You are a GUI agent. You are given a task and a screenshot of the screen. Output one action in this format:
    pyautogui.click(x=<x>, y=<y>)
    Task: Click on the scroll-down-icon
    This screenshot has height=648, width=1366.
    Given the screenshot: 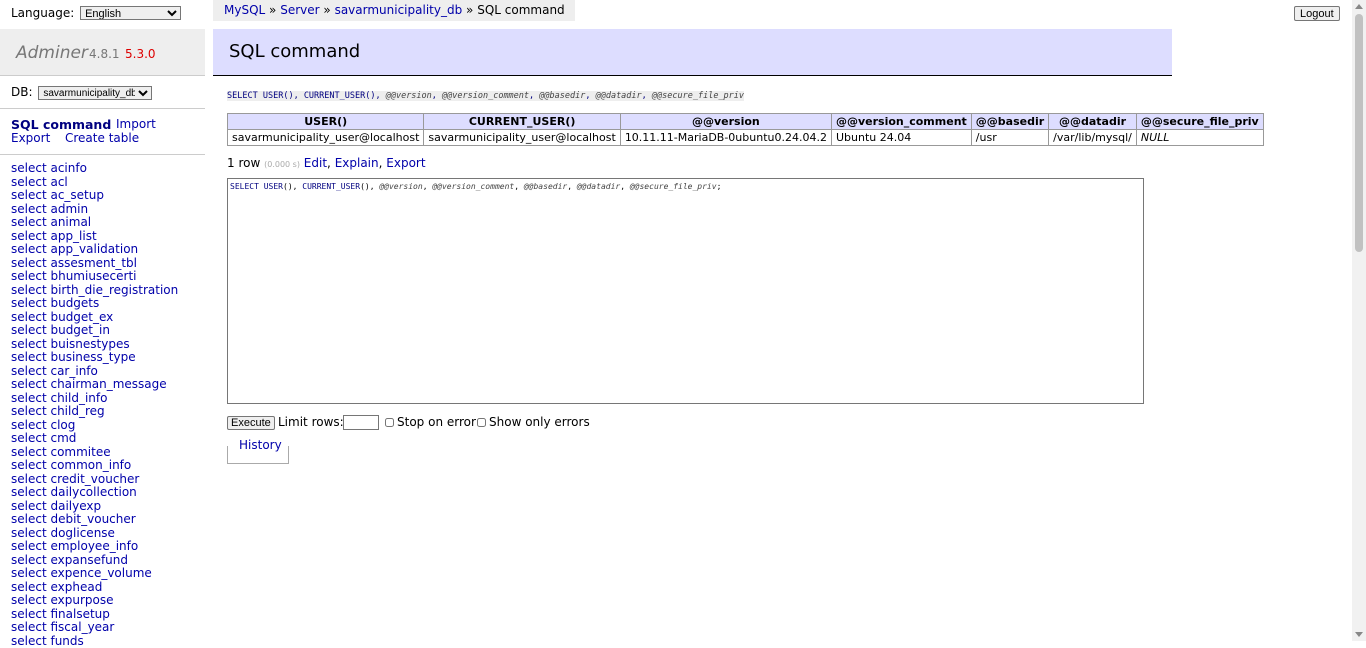 What is the action you would take?
    pyautogui.click(x=1359, y=634)
    